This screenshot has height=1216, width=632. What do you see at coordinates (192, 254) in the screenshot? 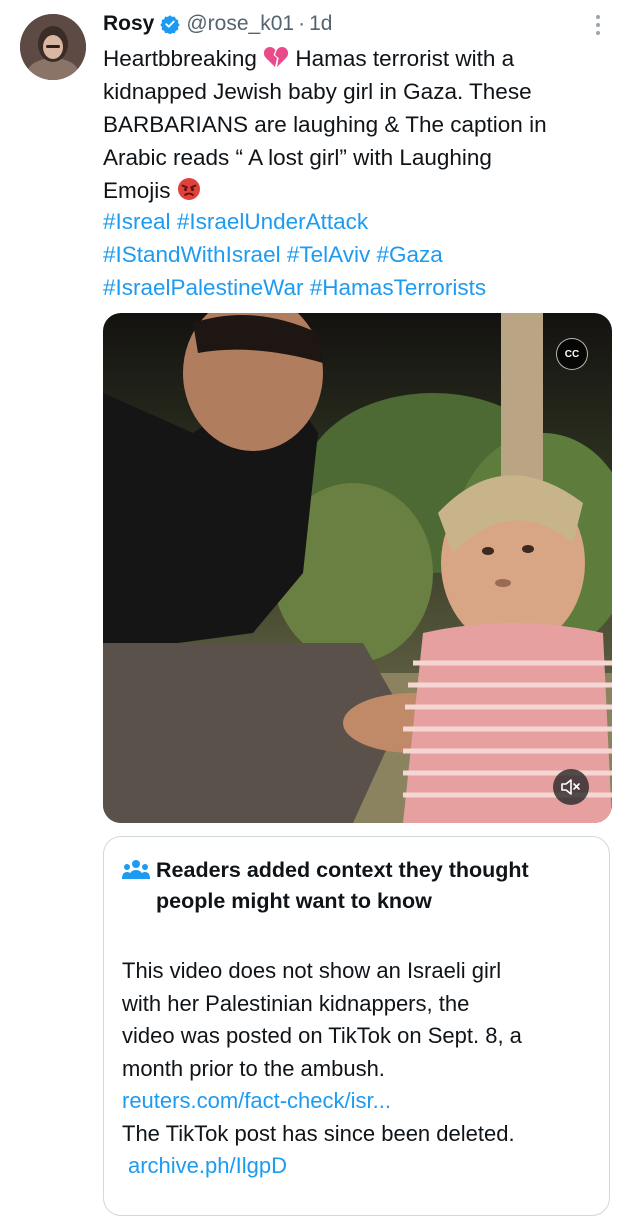
I see `hashtag-link: #IStandWithIsrael` at bounding box center [192, 254].